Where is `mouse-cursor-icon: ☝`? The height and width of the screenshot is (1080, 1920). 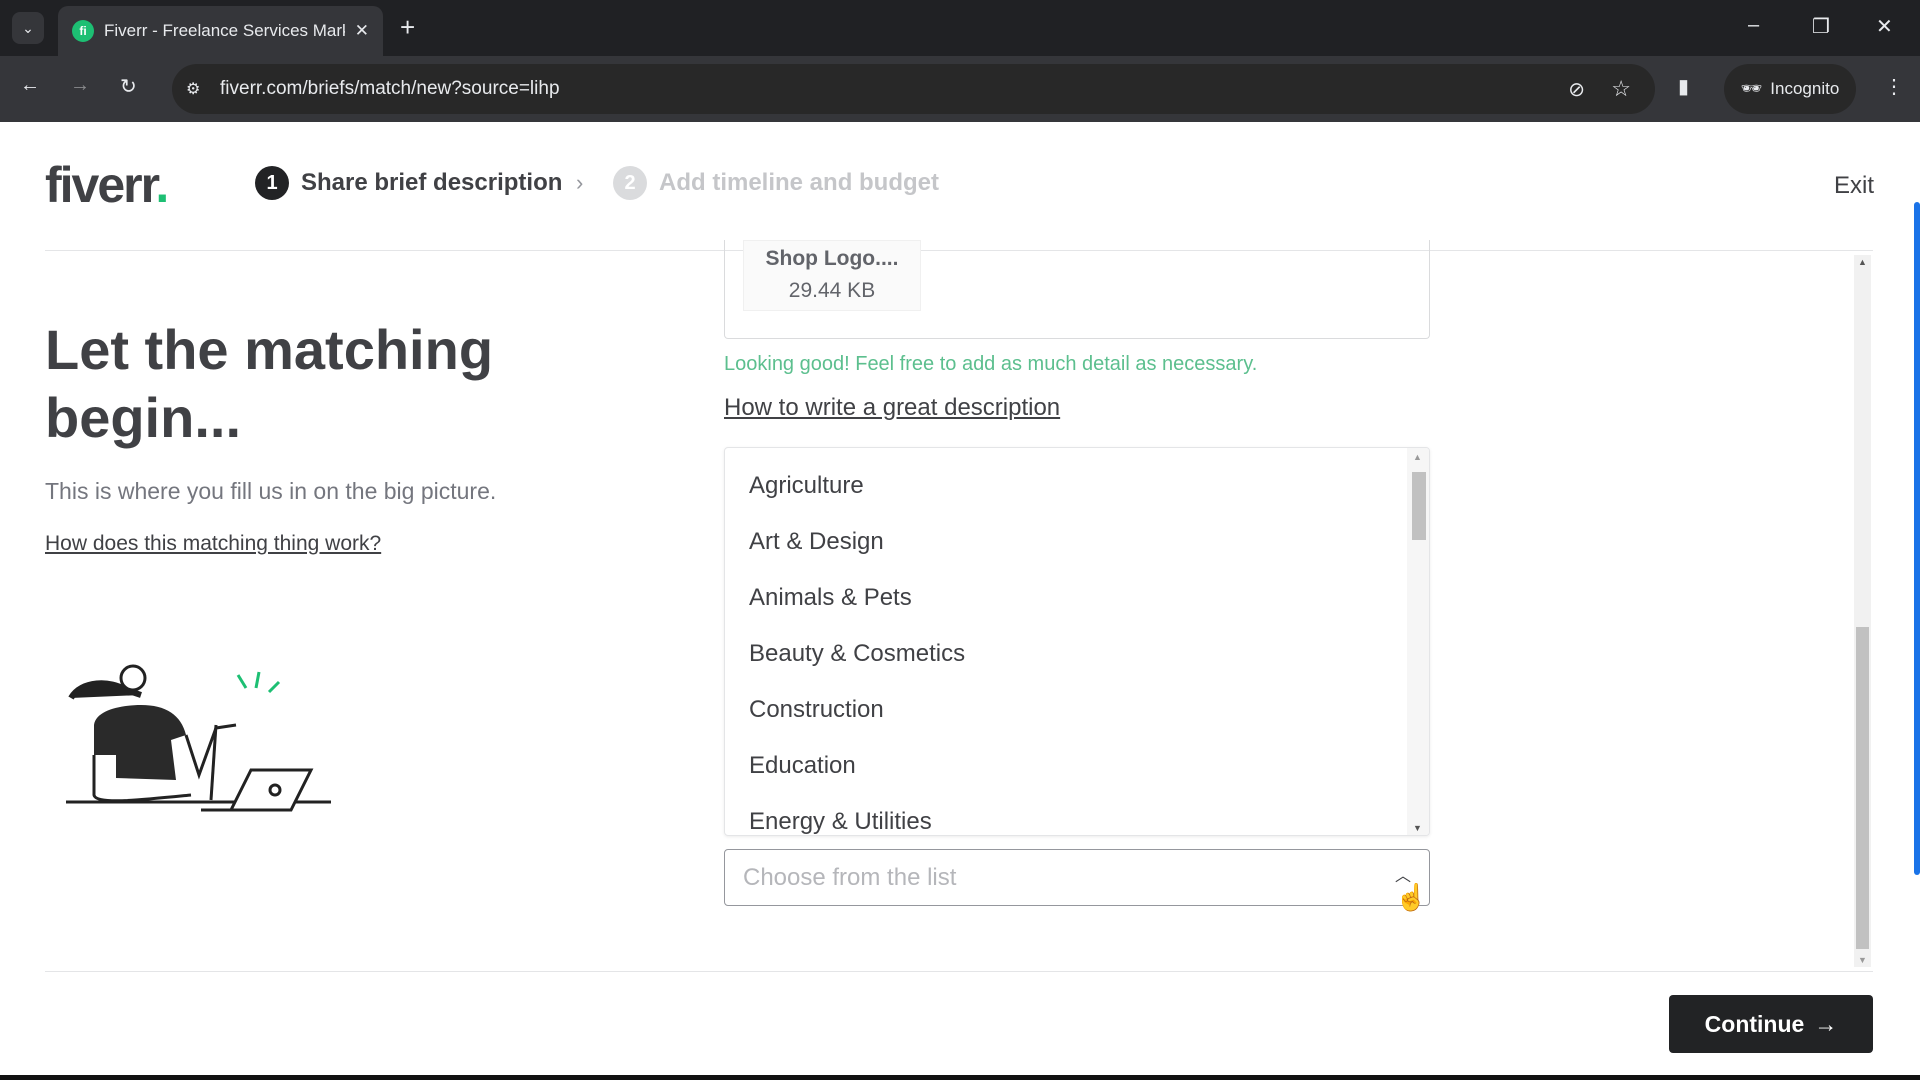 mouse-cursor-icon: ☝ is located at coordinates (1411, 897).